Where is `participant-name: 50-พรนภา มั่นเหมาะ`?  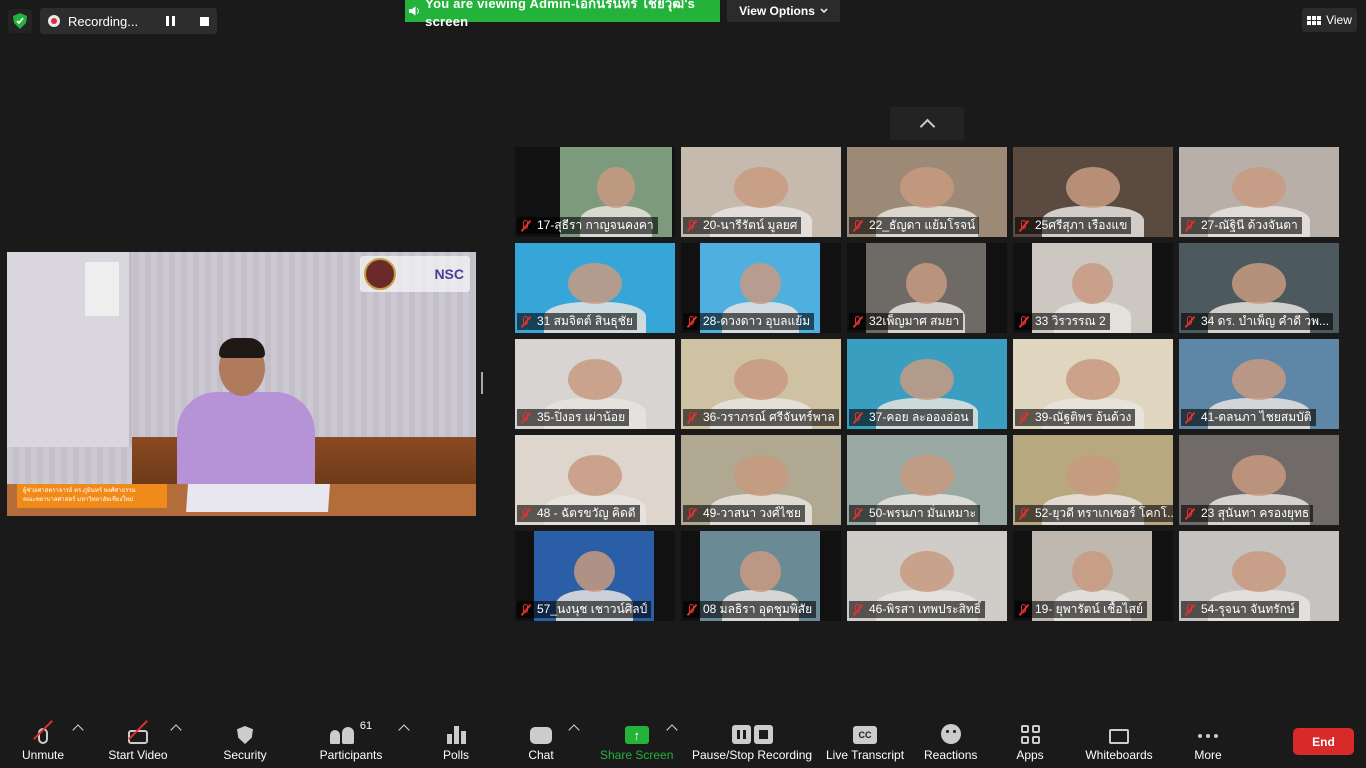
participant-name: 50-พรนภา มั่นเหมาะ is located at coordinates (923, 513).